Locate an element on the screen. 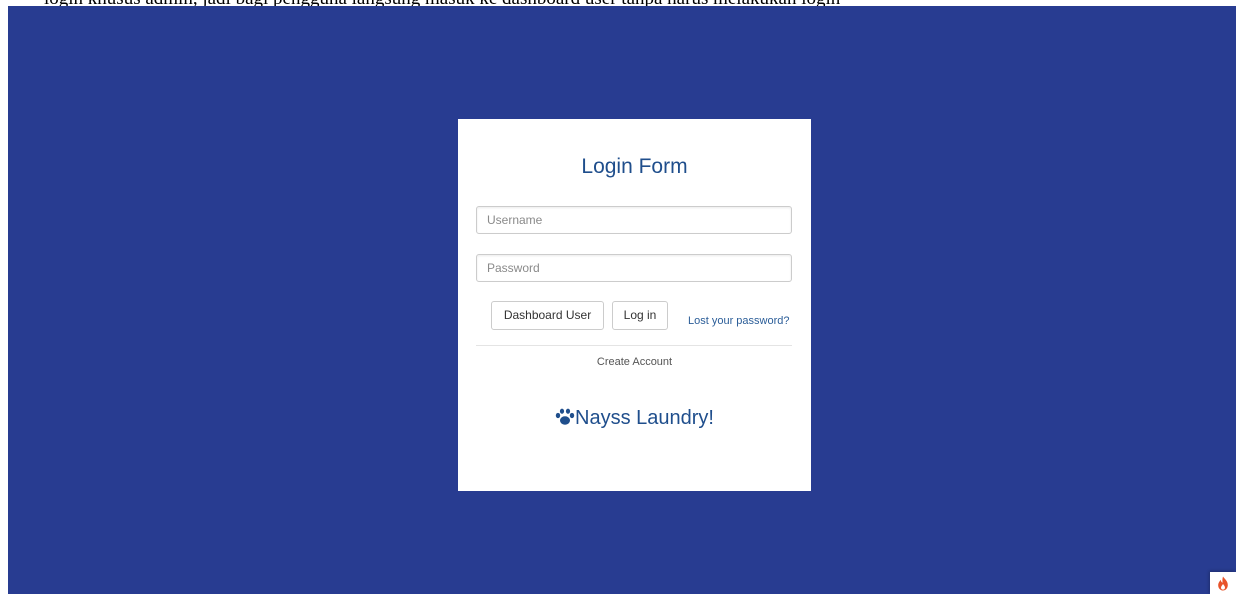 The image size is (1236, 594). corner-badge is located at coordinates (1223, 583).